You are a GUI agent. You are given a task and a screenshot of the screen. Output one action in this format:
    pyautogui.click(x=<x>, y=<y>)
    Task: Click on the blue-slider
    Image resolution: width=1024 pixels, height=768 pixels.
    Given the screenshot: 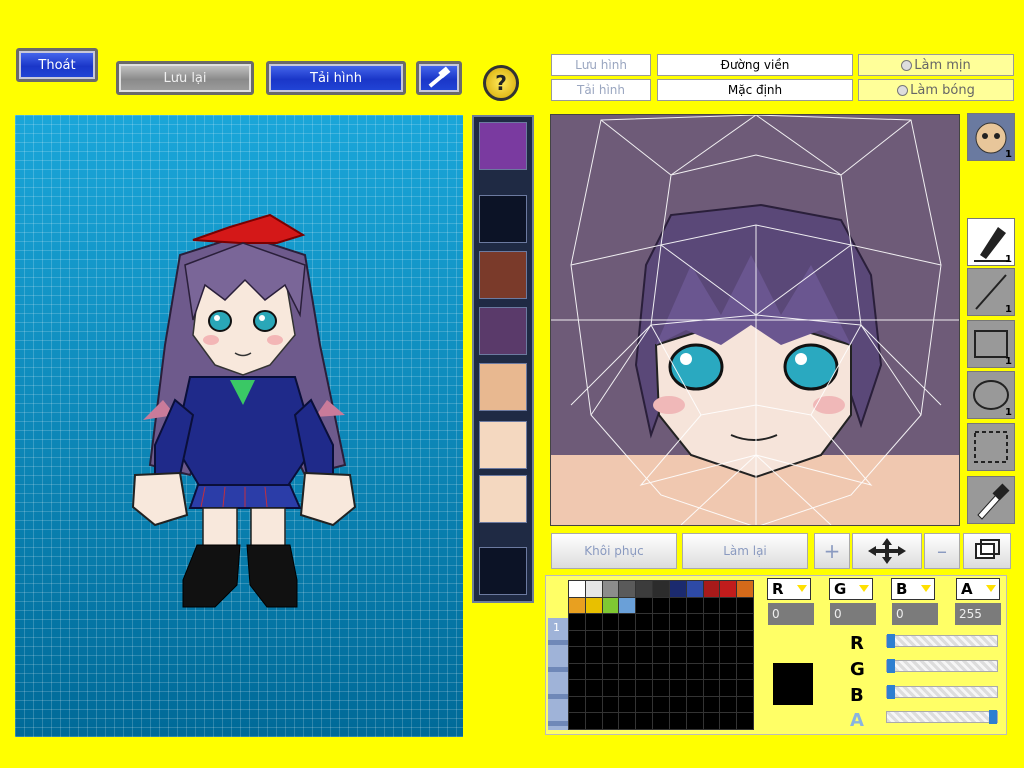 What is the action you would take?
    pyautogui.click(x=942, y=692)
    